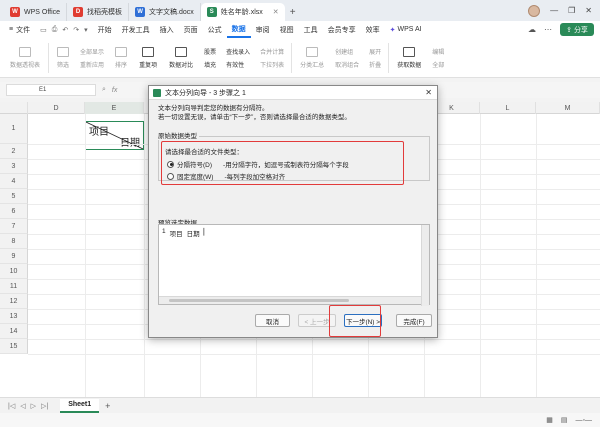 This screenshot has width=600, height=427. I want to click on pivot-table-button: 数据透视表, so click(25, 57).